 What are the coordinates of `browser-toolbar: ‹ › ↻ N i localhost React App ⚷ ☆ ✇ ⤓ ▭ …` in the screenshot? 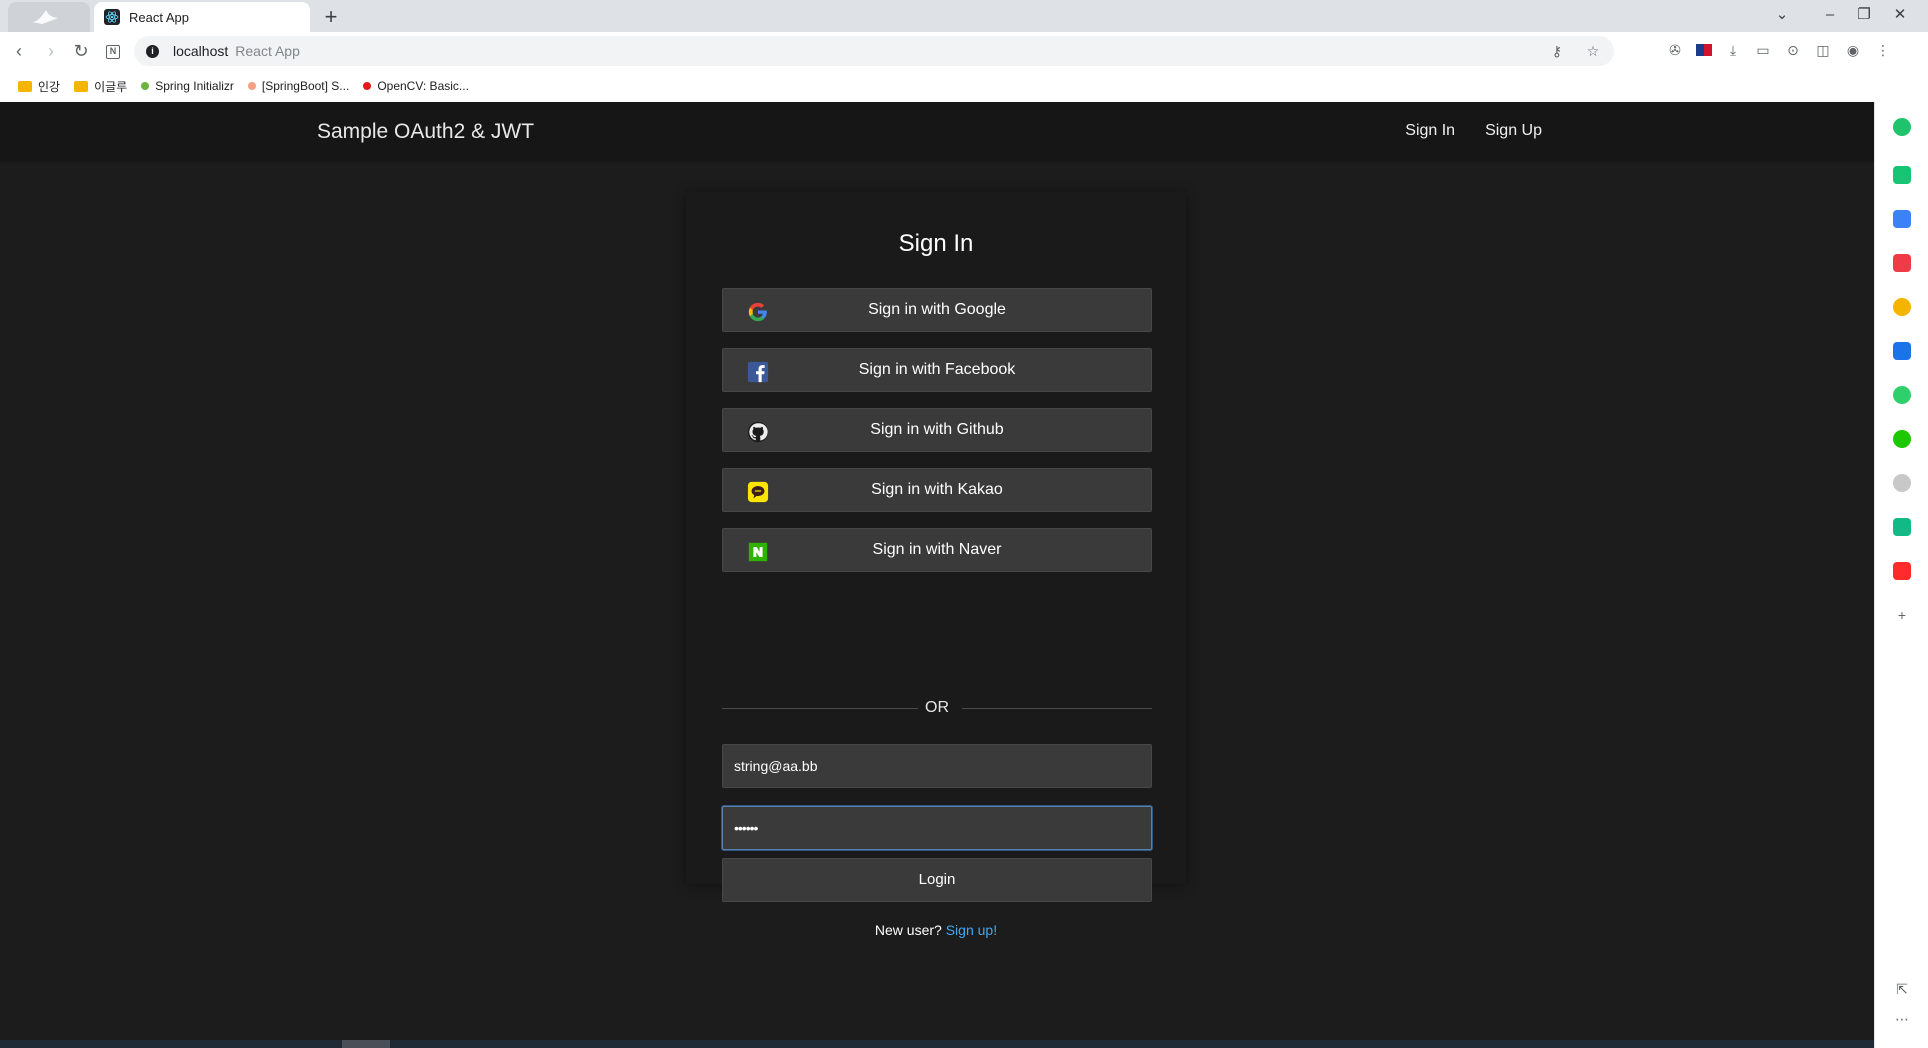 It's located at (964, 51).